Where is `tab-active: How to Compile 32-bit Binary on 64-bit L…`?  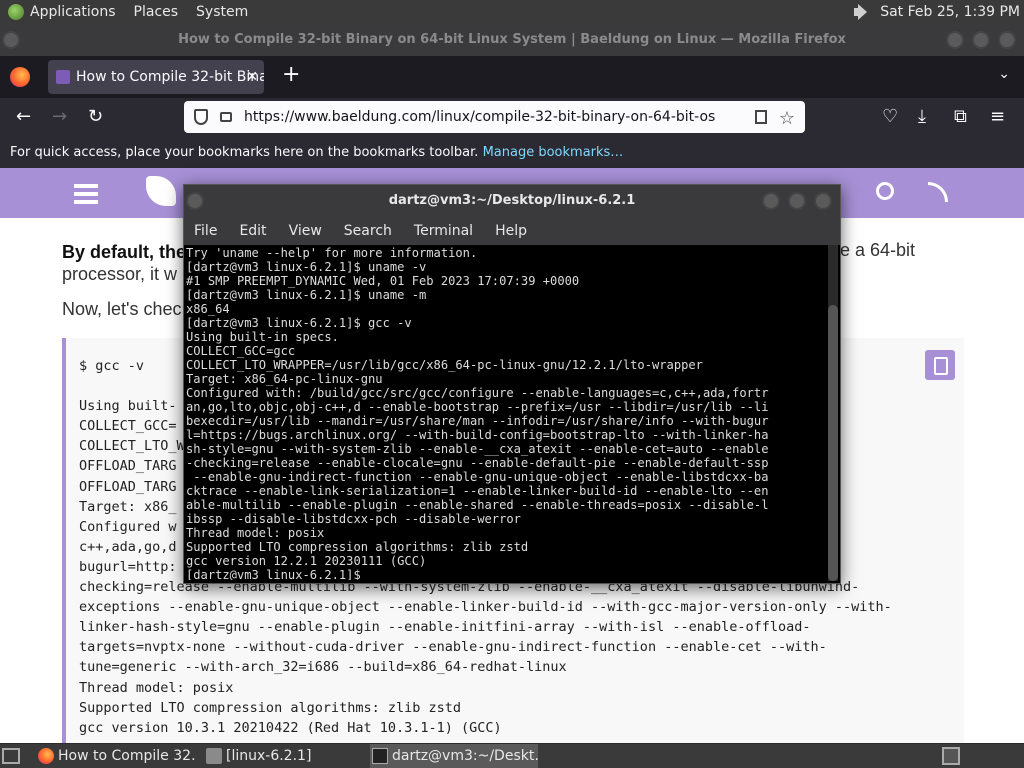
tab-active: How to Compile 32-bit Binary on 64-bit L… is located at coordinates (156, 77).